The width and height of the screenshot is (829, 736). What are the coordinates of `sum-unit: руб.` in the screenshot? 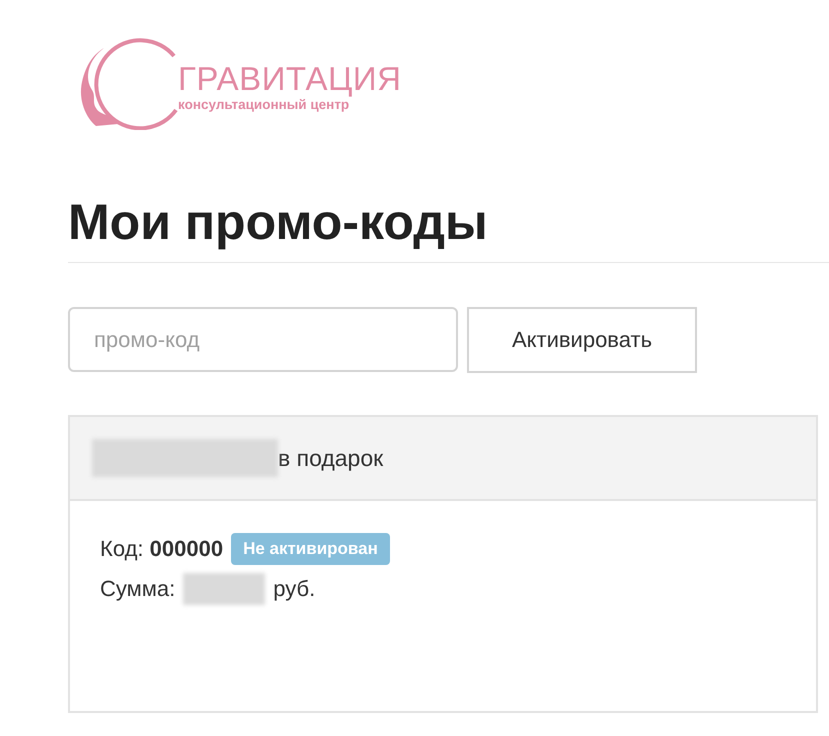 It's located at (294, 589).